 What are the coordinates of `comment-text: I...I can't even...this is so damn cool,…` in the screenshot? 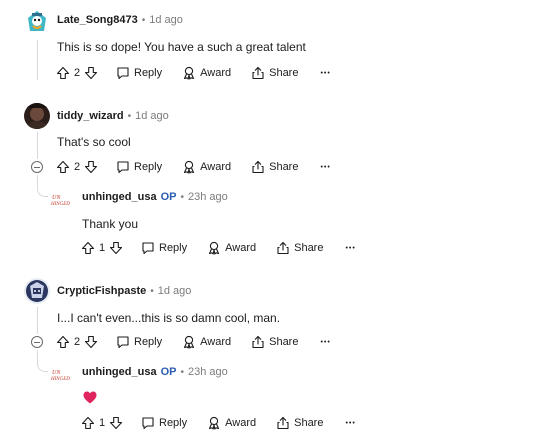 It's located at (169, 318).